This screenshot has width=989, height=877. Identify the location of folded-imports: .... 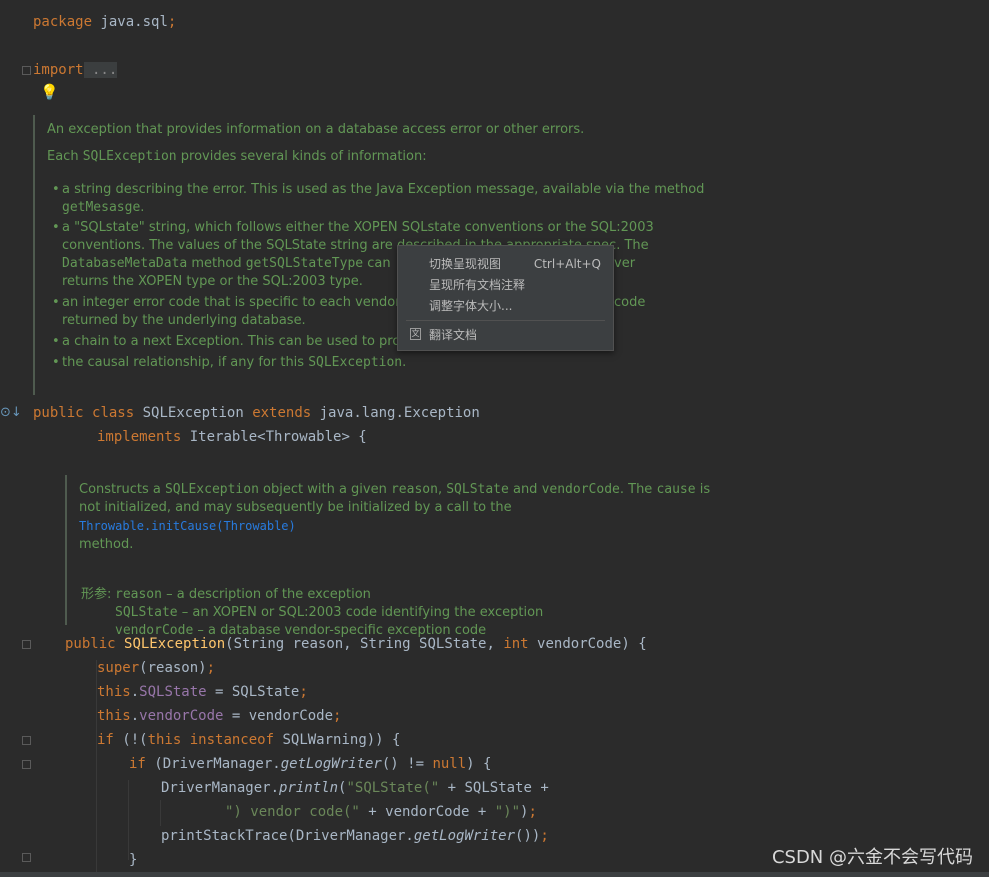
(100, 70).